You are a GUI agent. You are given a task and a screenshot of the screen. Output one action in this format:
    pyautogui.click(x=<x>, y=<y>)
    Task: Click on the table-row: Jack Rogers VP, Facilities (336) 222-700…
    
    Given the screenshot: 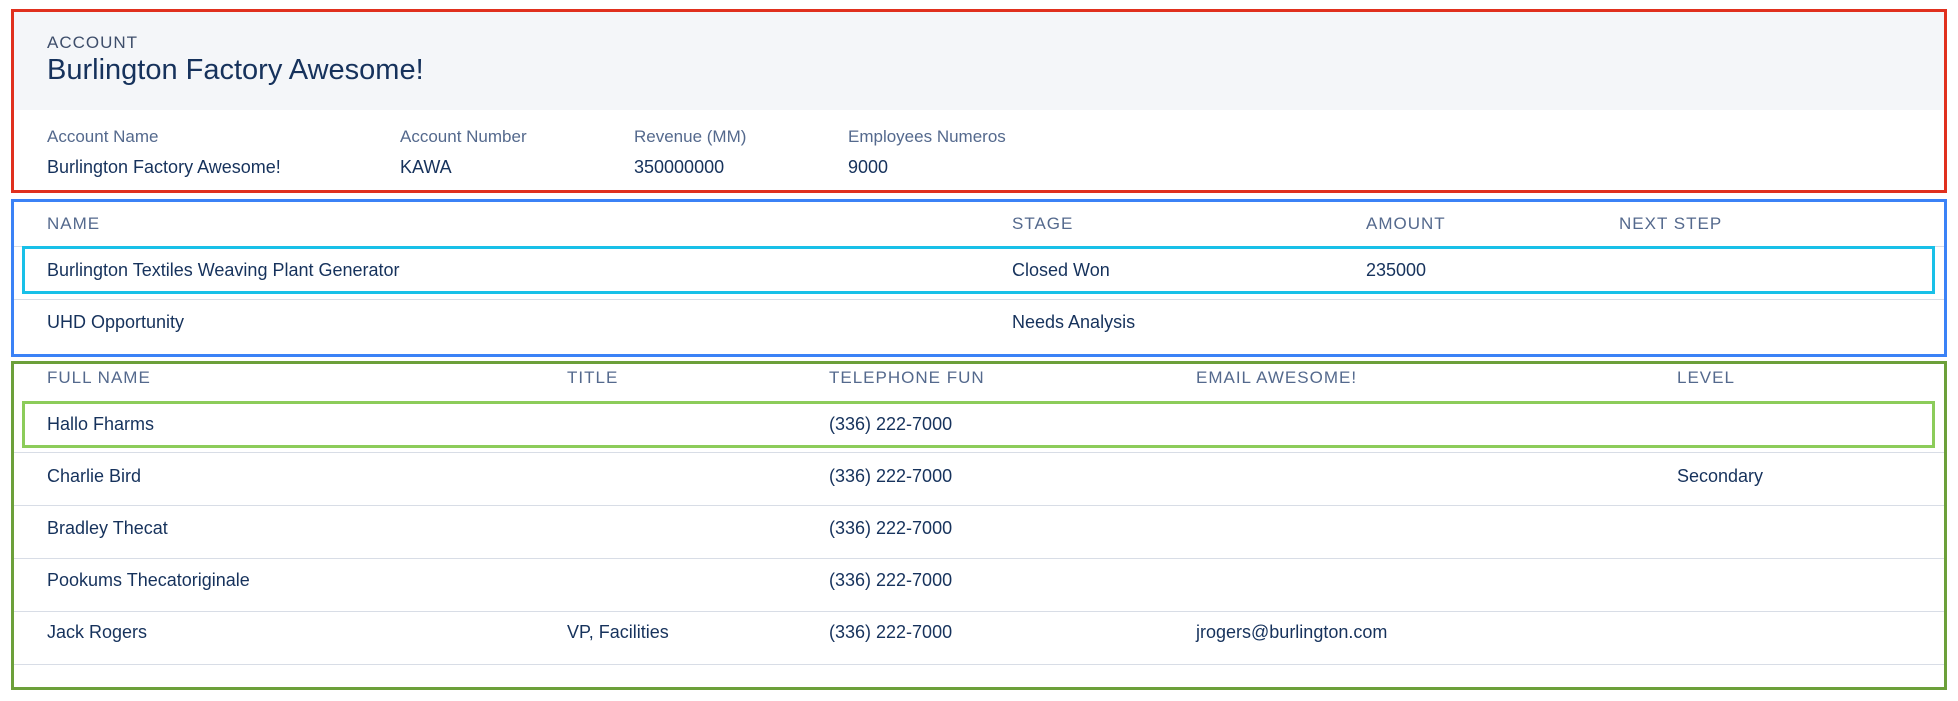 What is the action you would take?
    pyautogui.click(x=979, y=638)
    